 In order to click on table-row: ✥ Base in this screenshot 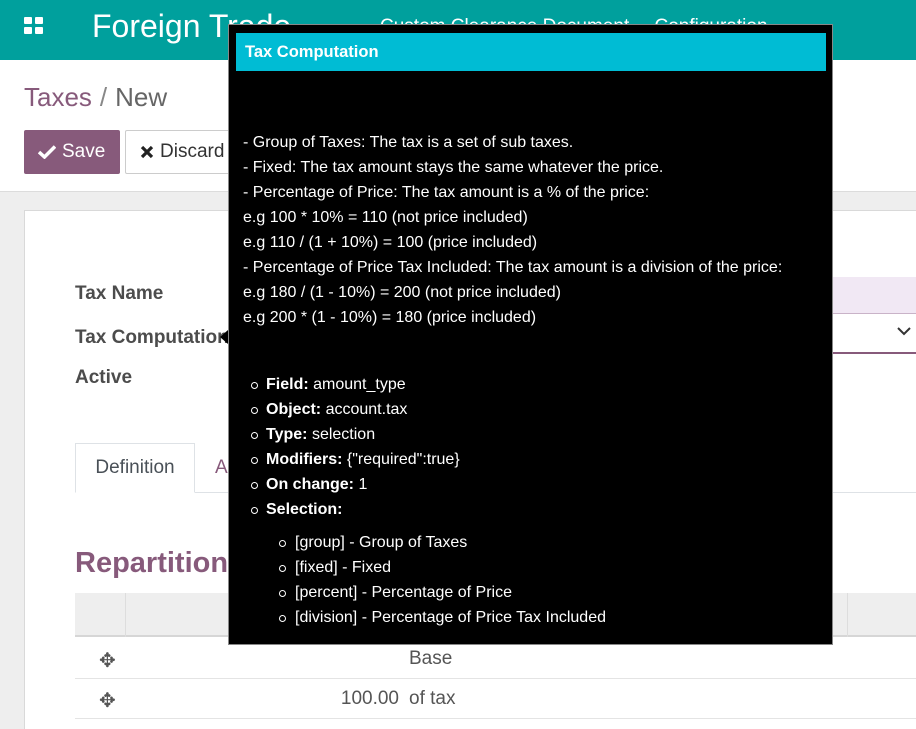, I will do `click(495, 659)`.